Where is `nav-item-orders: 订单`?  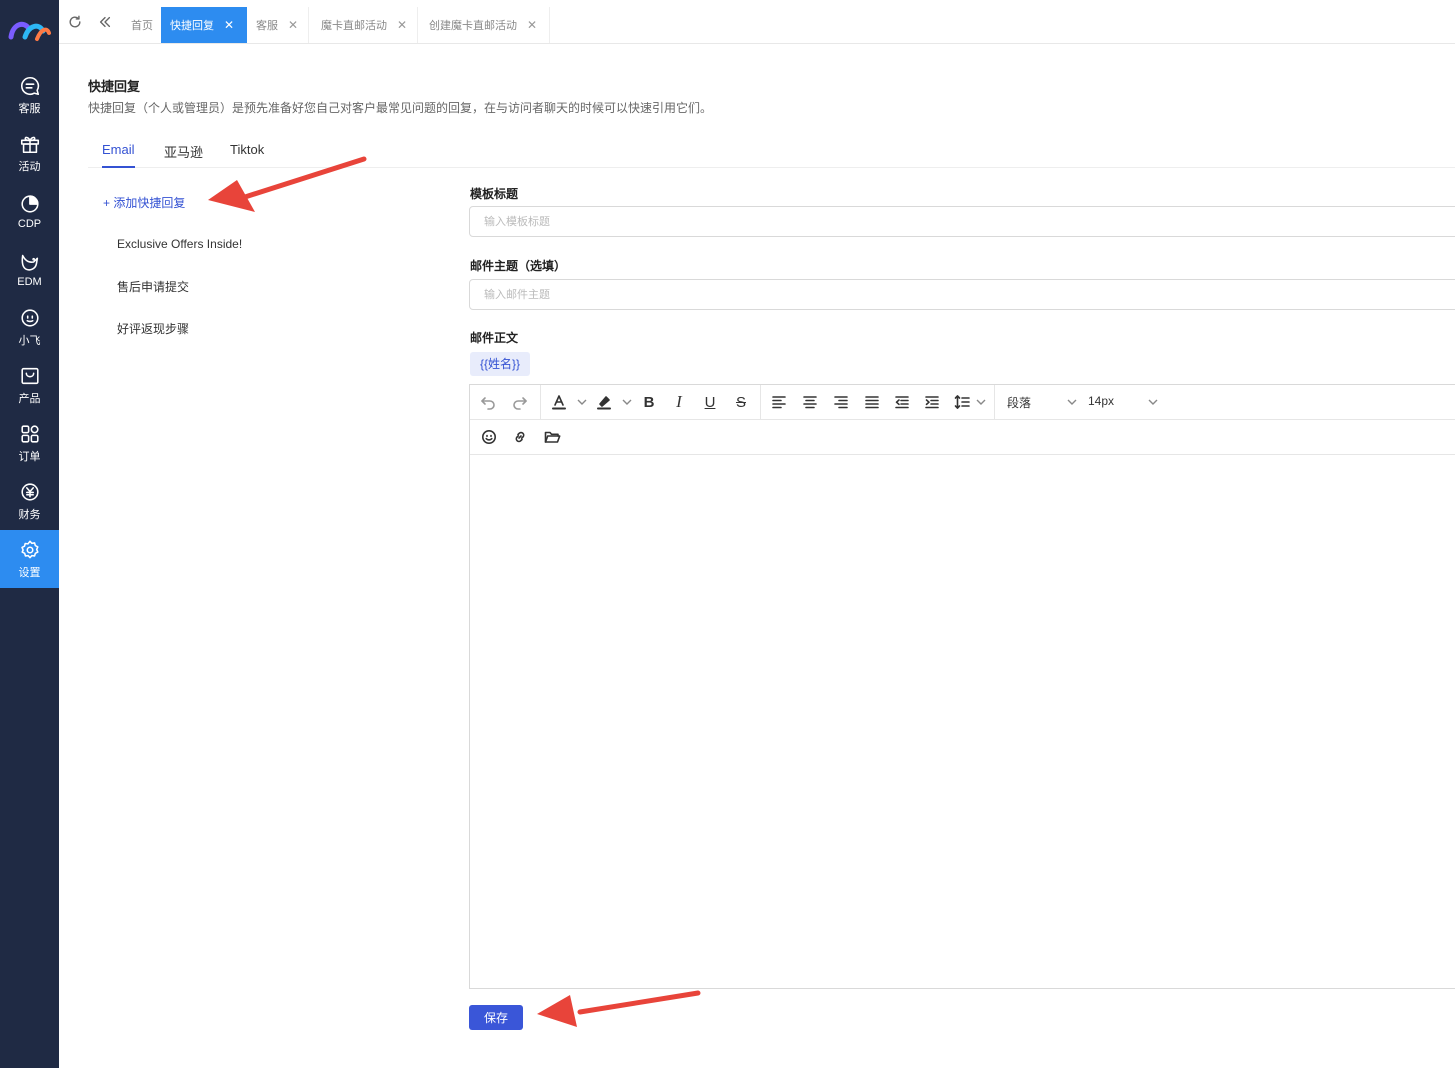
nav-item-orders: 订单 is located at coordinates (29, 443).